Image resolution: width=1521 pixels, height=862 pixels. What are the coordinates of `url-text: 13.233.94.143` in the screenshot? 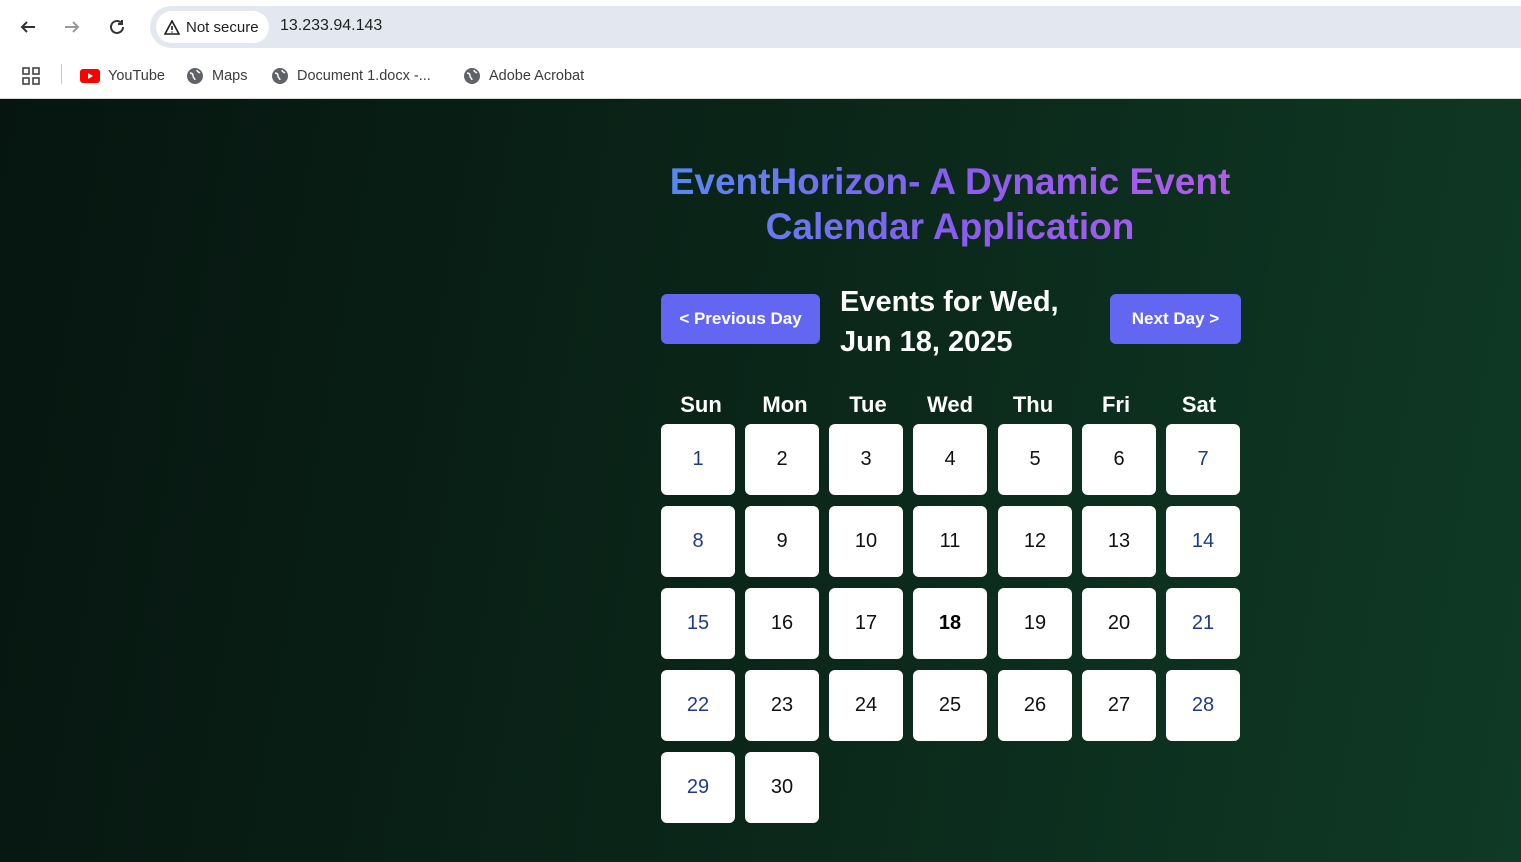 It's located at (331, 25).